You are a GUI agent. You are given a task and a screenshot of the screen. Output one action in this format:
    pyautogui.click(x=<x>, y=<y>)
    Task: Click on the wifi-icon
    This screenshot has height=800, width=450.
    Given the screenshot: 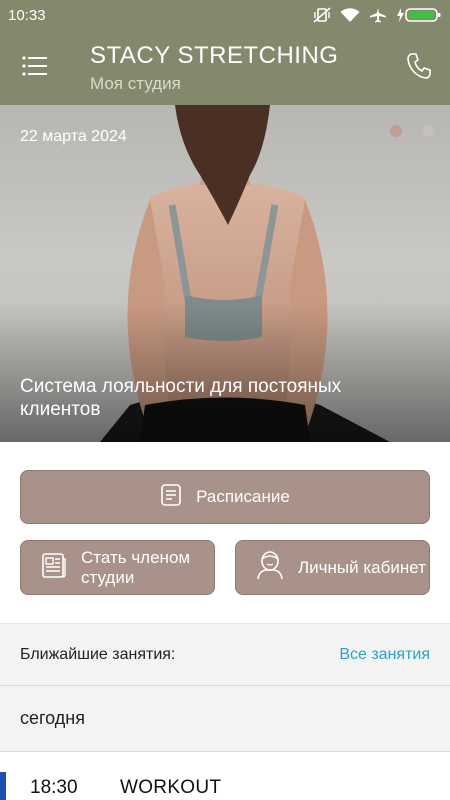 What is the action you would take?
    pyautogui.click(x=350, y=15)
    